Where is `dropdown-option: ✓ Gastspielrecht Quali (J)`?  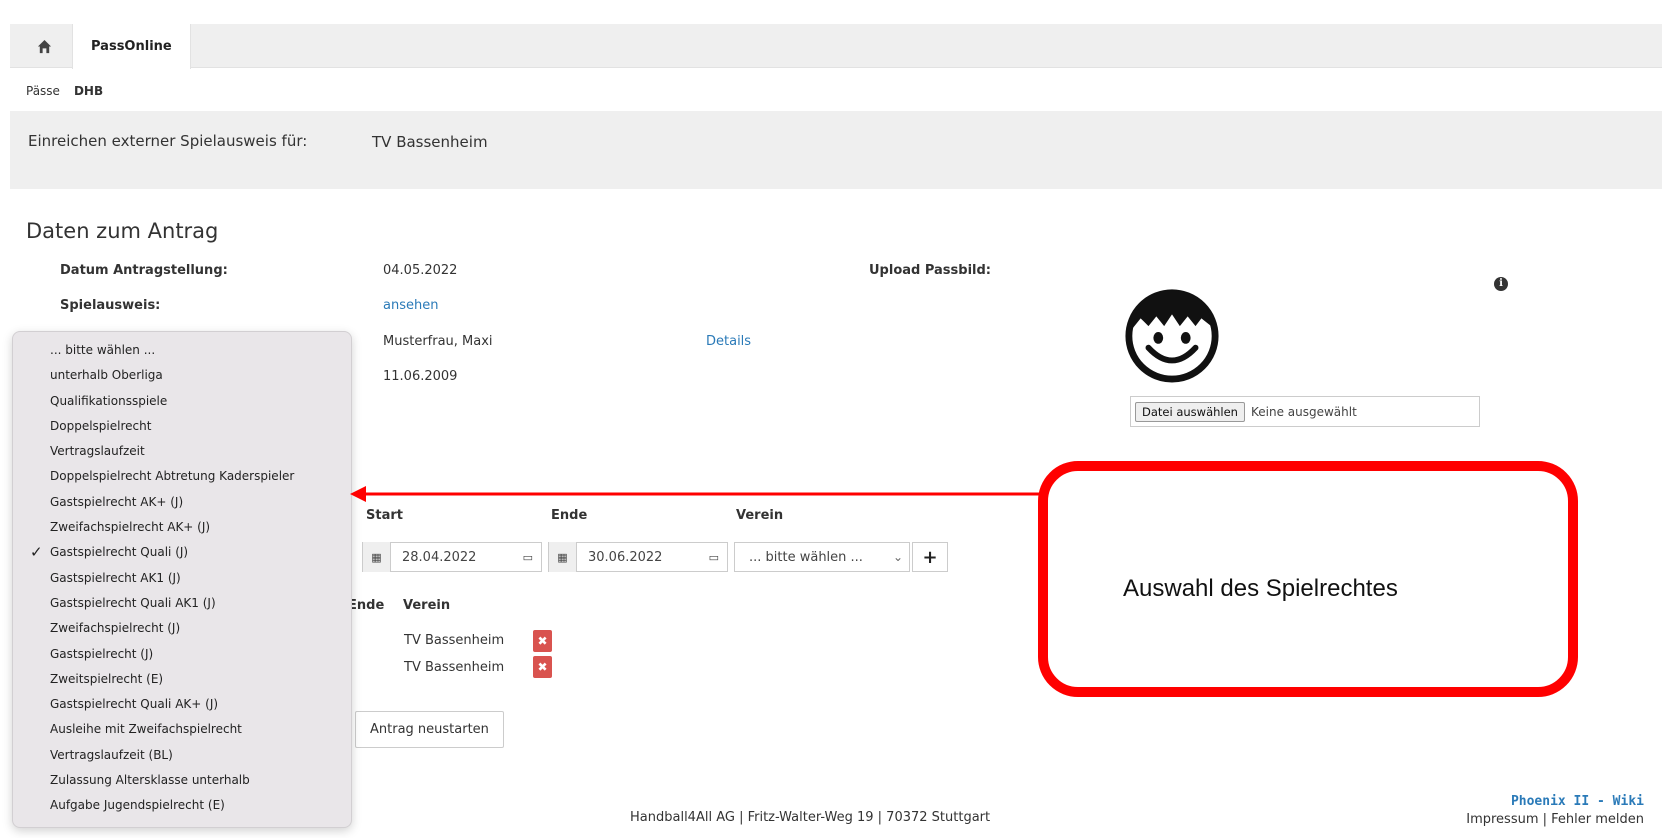 dropdown-option: ✓ Gastspielrecht Quali (J) is located at coordinates (182, 552).